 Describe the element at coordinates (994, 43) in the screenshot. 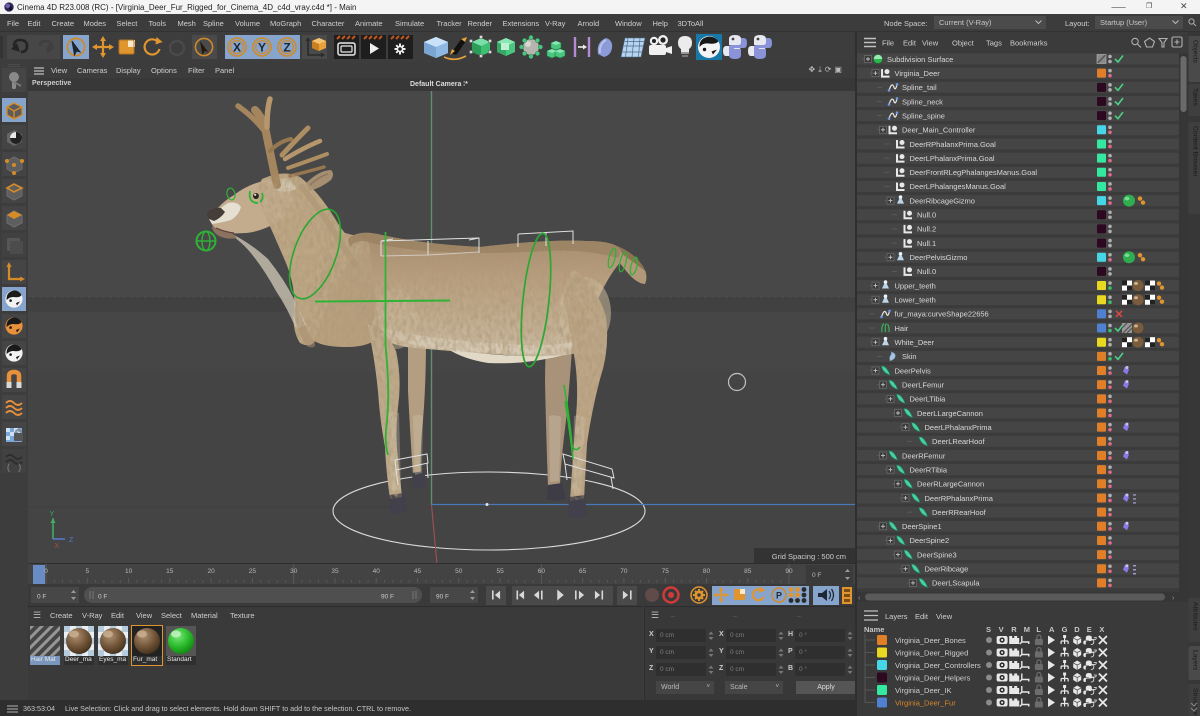

I see `svg-text: Tags` at that location.